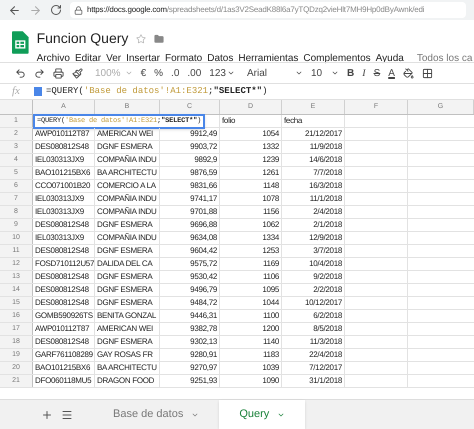  Describe the element at coordinates (88, 58) in the screenshot. I see `menu-item: Editar` at that location.